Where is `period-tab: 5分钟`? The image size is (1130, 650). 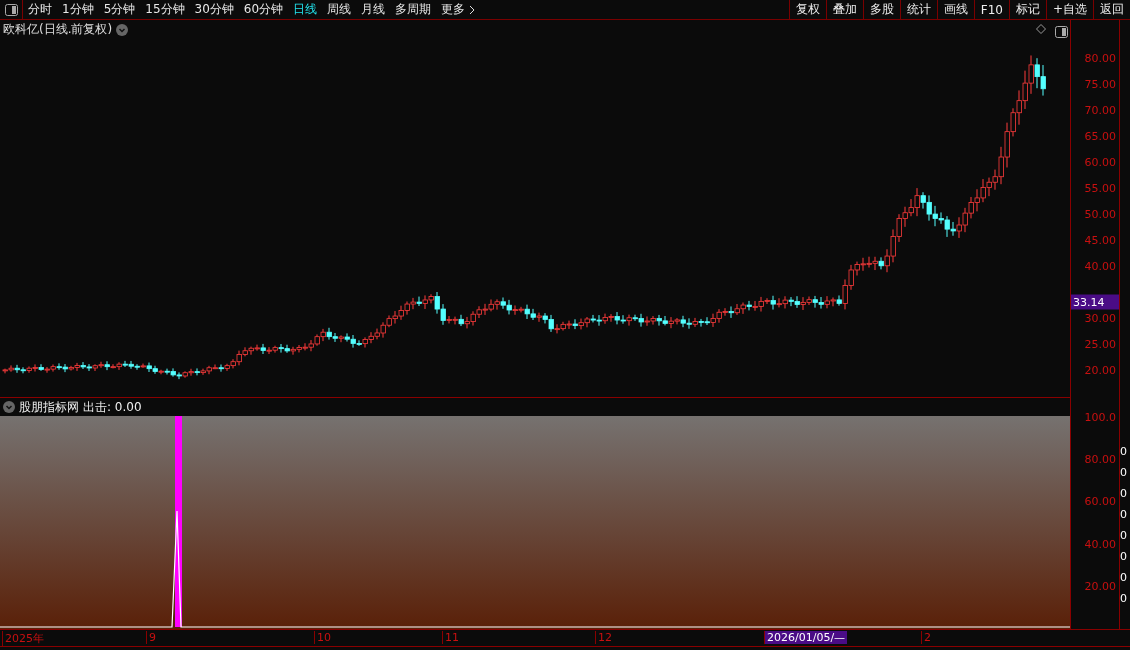
period-tab: 5分钟 is located at coordinates (119, 9).